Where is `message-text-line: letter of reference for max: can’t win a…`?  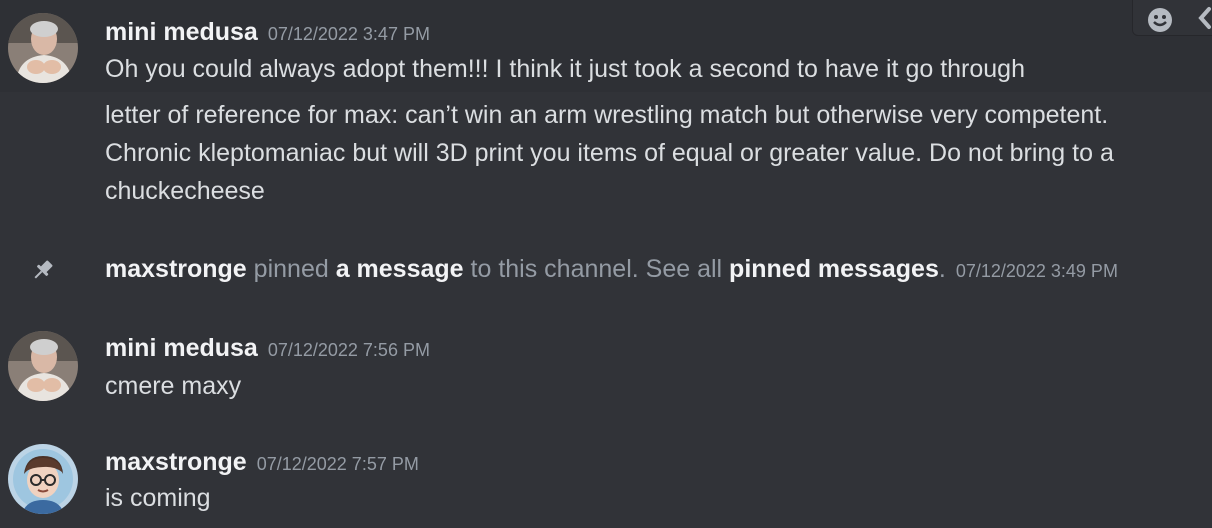 message-text-line: letter of reference for max: can’t win a… is located at coordinates (607, 115).